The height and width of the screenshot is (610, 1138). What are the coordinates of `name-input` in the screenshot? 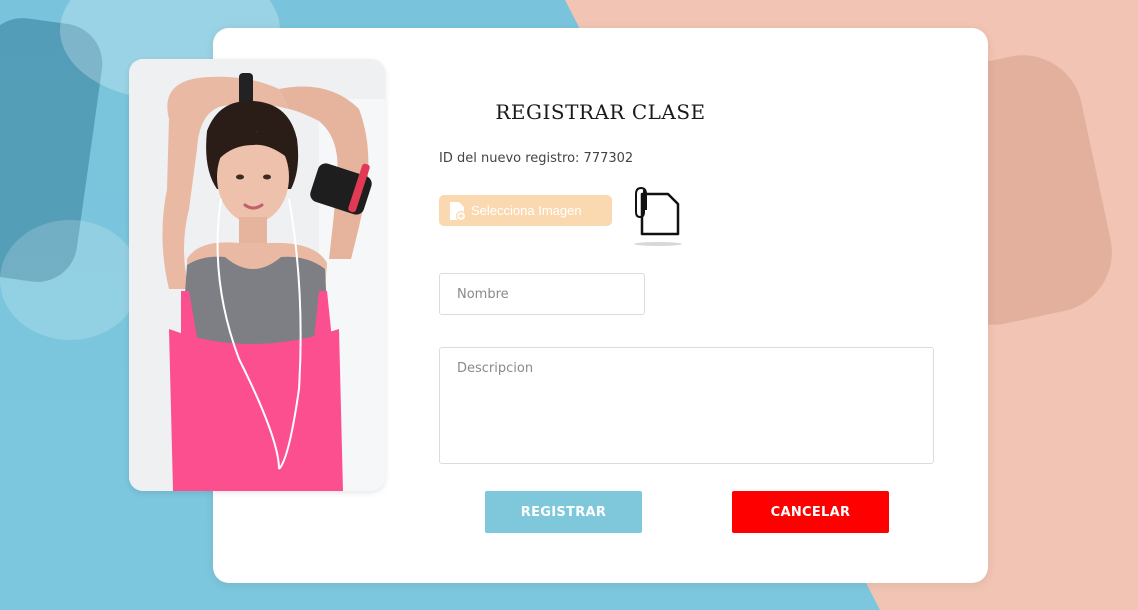 It's located at (542, 294).